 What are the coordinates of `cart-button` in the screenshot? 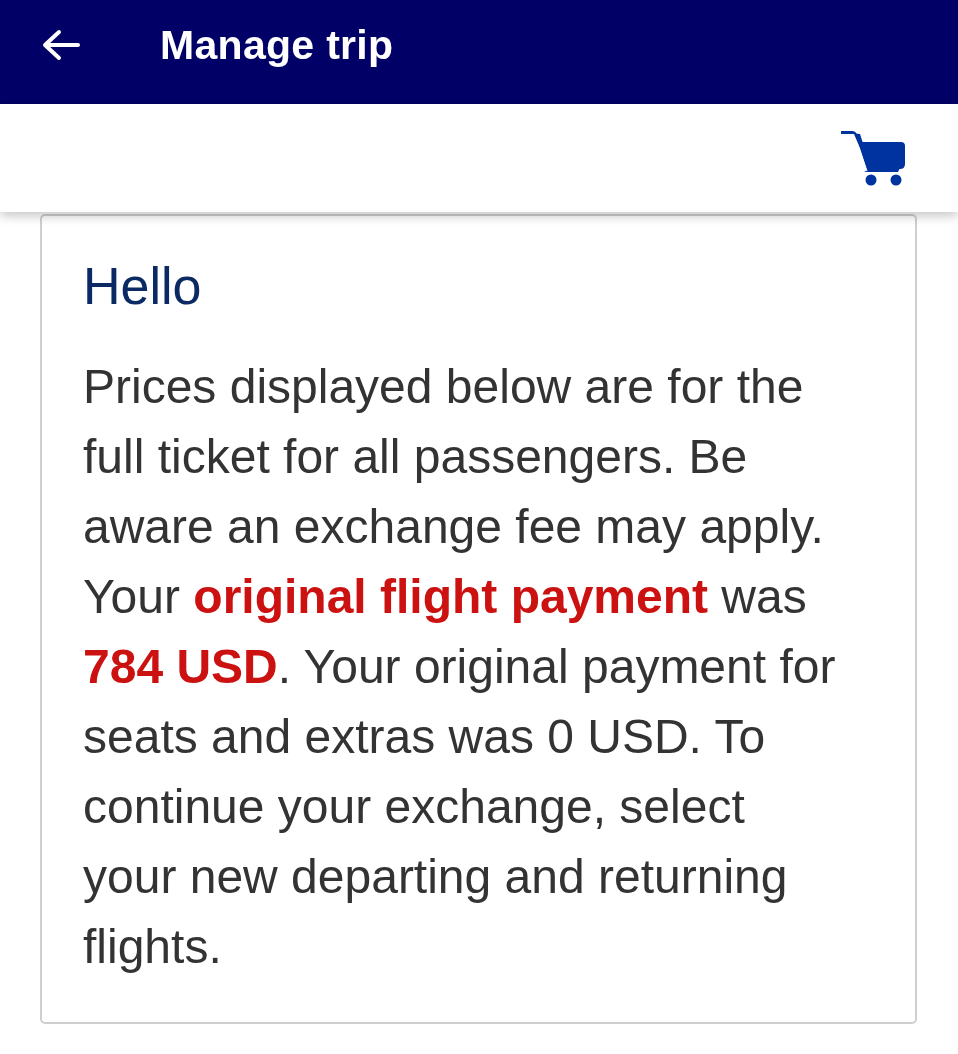 It's located at (873, 158).